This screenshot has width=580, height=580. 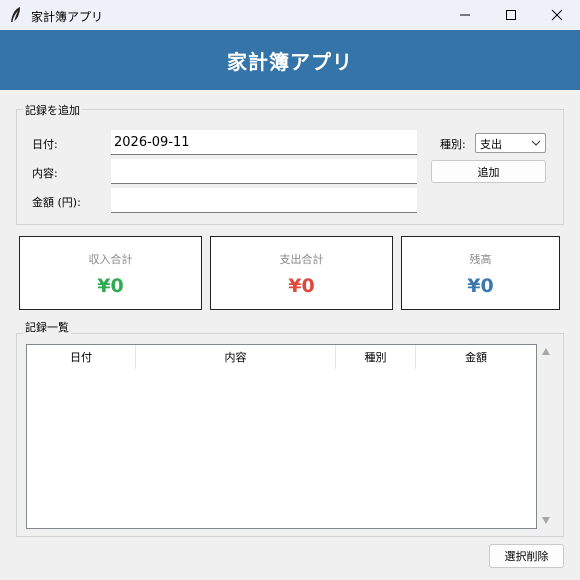 What do you see at coordinates (236, 357) in the screenshot?
I see `column-header-description: 内容` at bounding box center [236, 357].